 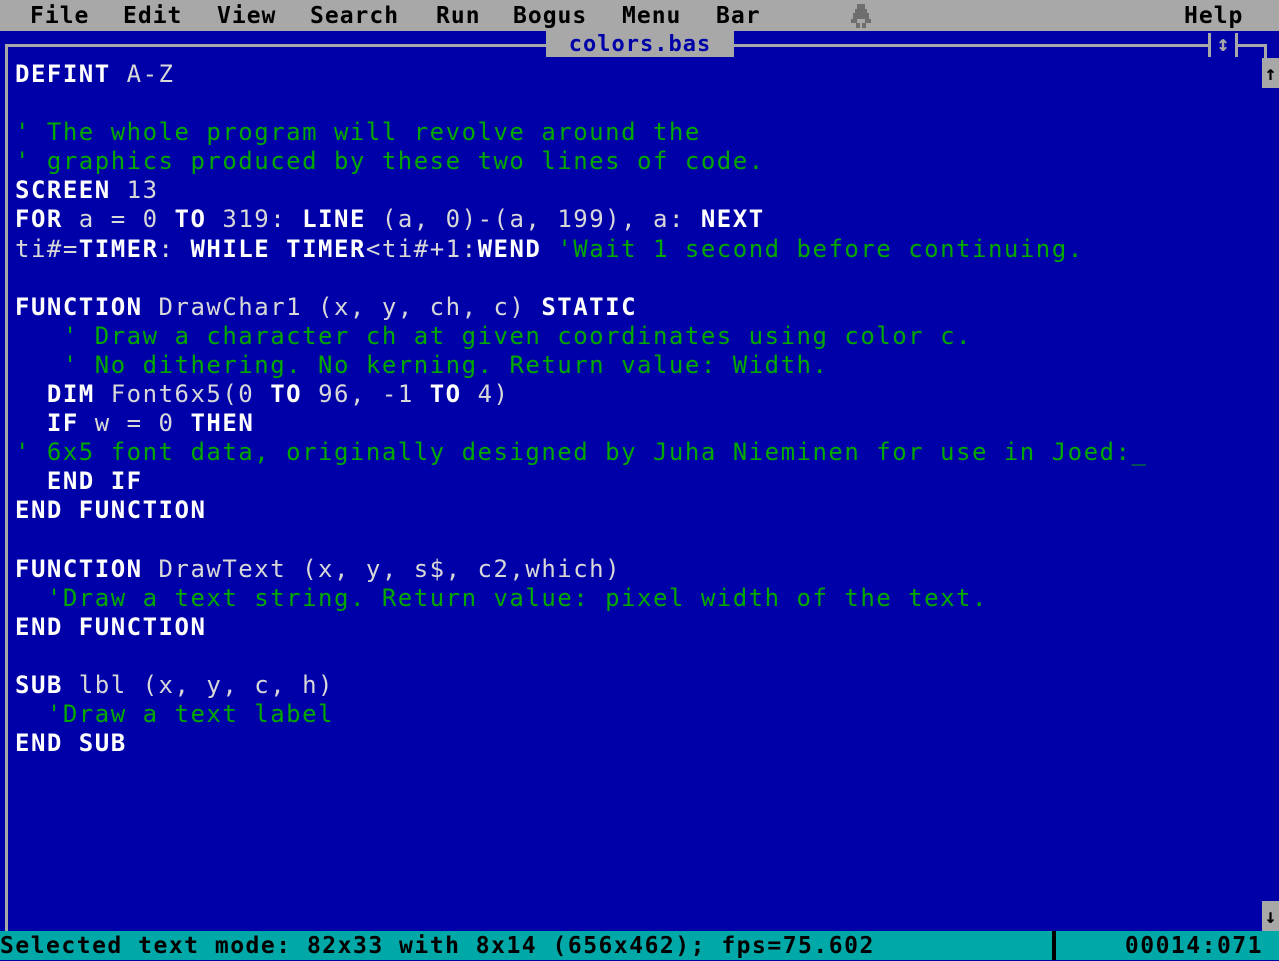 What do you see at coordinates (1213, 16) in the screenshot?
I see `menu-help: Help` at bounding box center [1213, 16].